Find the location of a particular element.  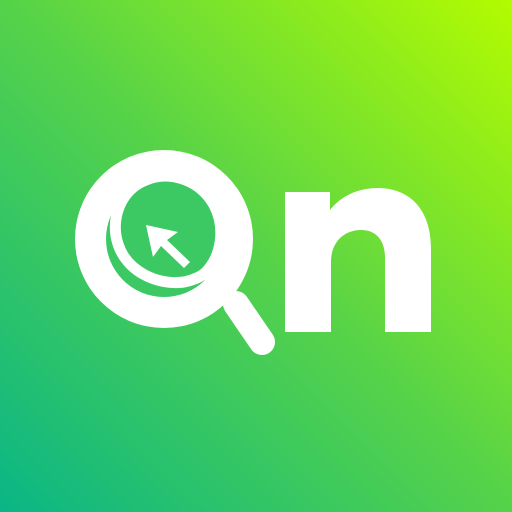

magnifier-handle is located at coordinates (249, 323).